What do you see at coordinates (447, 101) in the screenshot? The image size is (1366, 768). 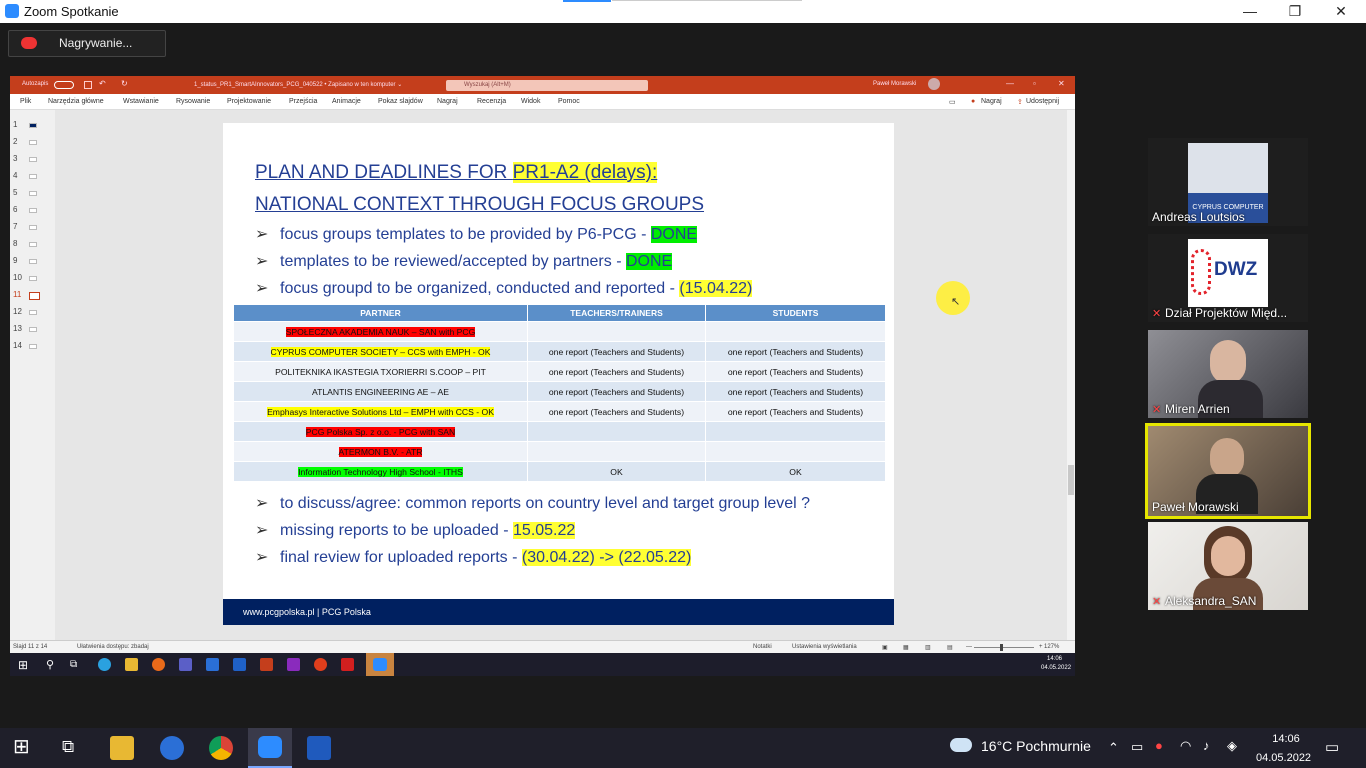 I see `menu-record: Nagraj` at bounding box center [447, 101].